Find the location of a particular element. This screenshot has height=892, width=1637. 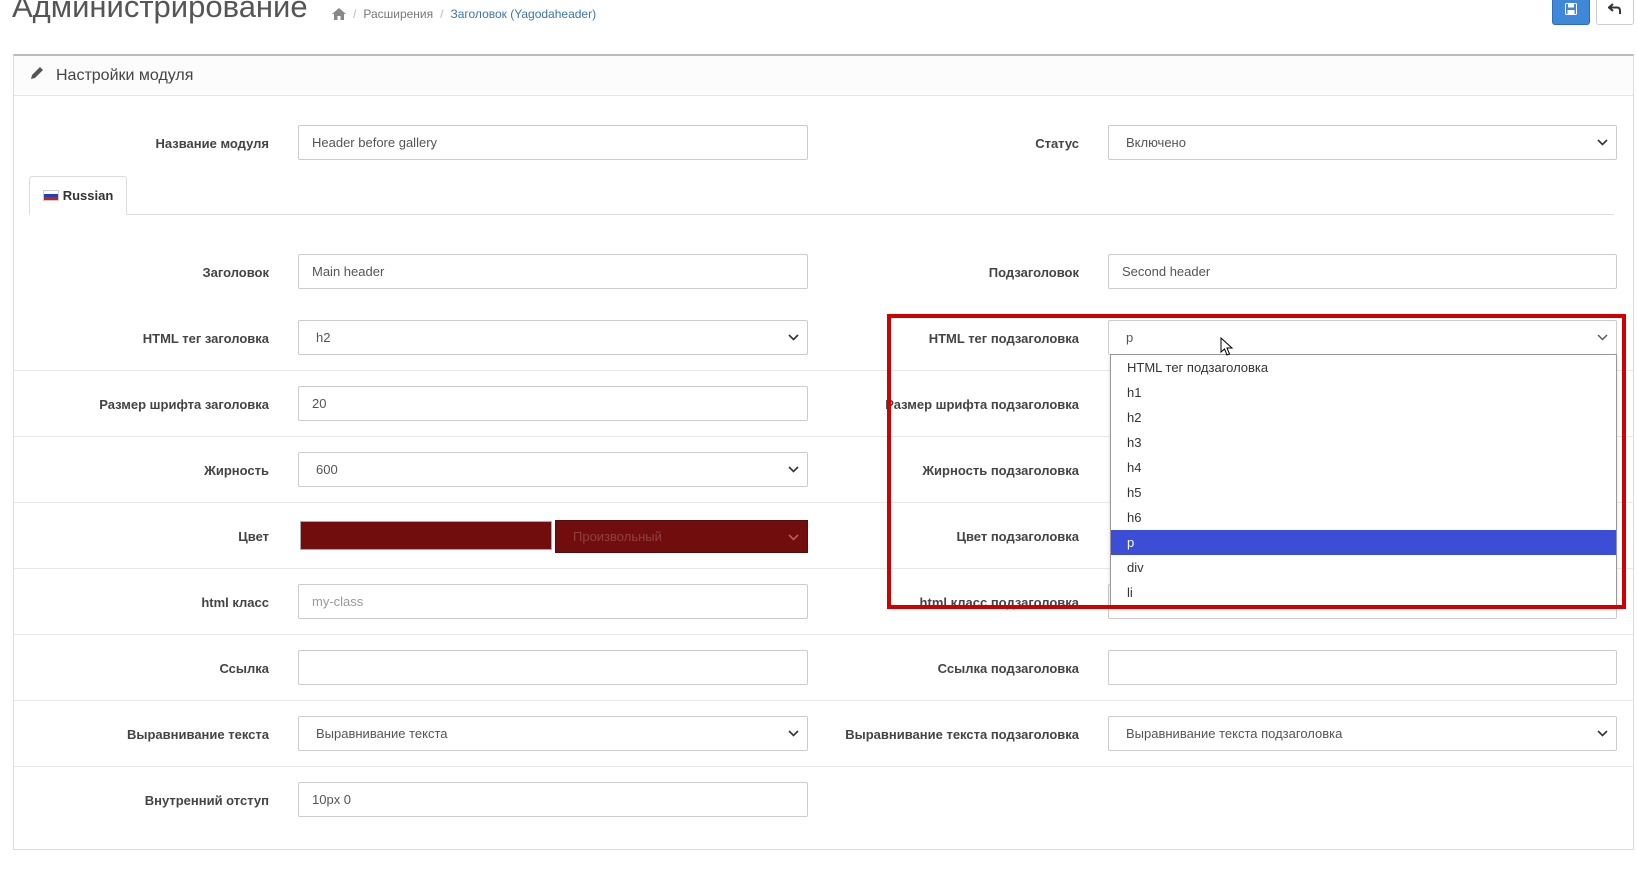

weight-value: 600 is located at coordinates (327, 469).